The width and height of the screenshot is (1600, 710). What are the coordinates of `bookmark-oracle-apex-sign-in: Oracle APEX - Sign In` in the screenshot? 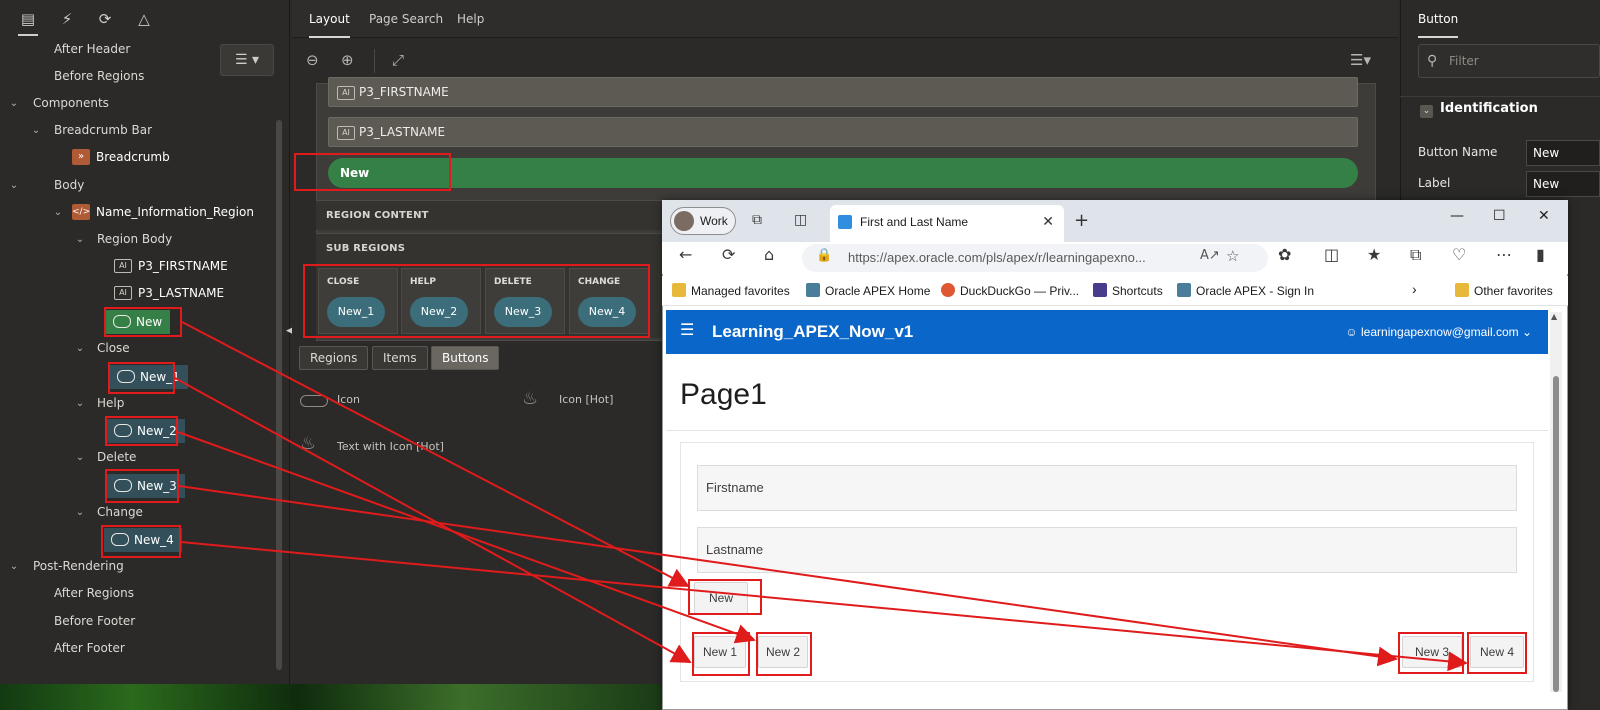 It's located at (1245, 290).